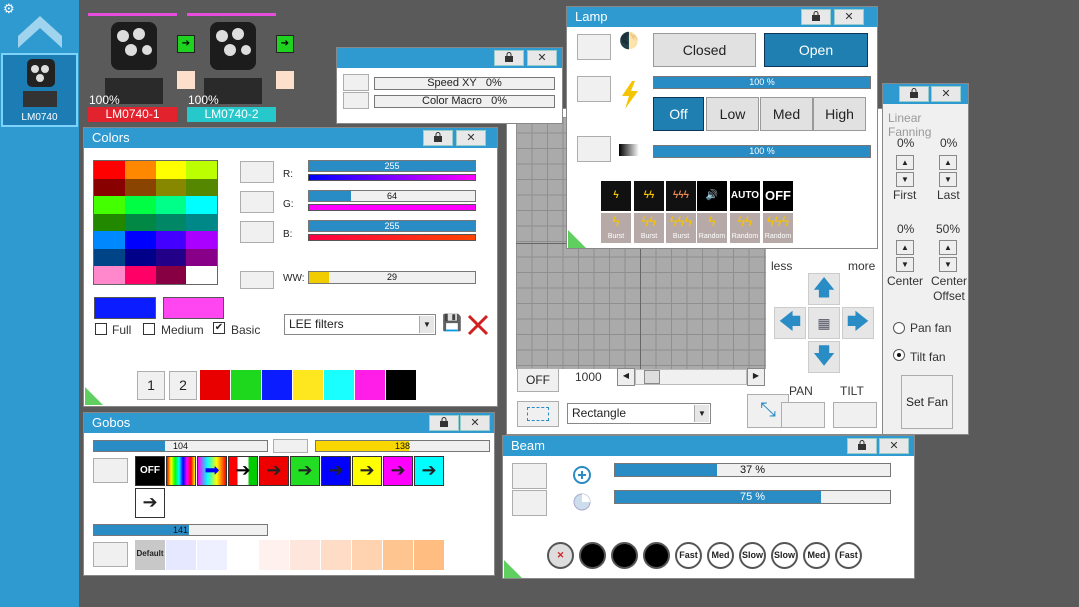 Image resolution: width=1079 pixels, height=607 pixels. What do you see at coordinates (778, 196) in the screenshot?
I see `effect-off-button: OFF` at bounding box center [778, 196].